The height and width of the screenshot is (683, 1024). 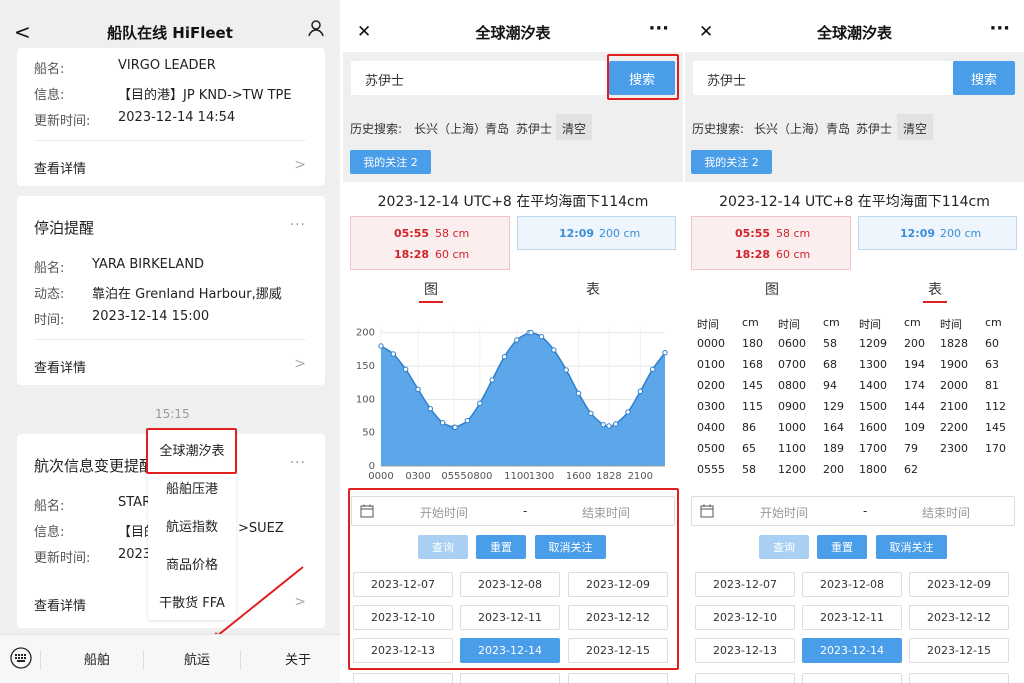 I want to click on cm-cell: 115, so click(x=752, y=406).